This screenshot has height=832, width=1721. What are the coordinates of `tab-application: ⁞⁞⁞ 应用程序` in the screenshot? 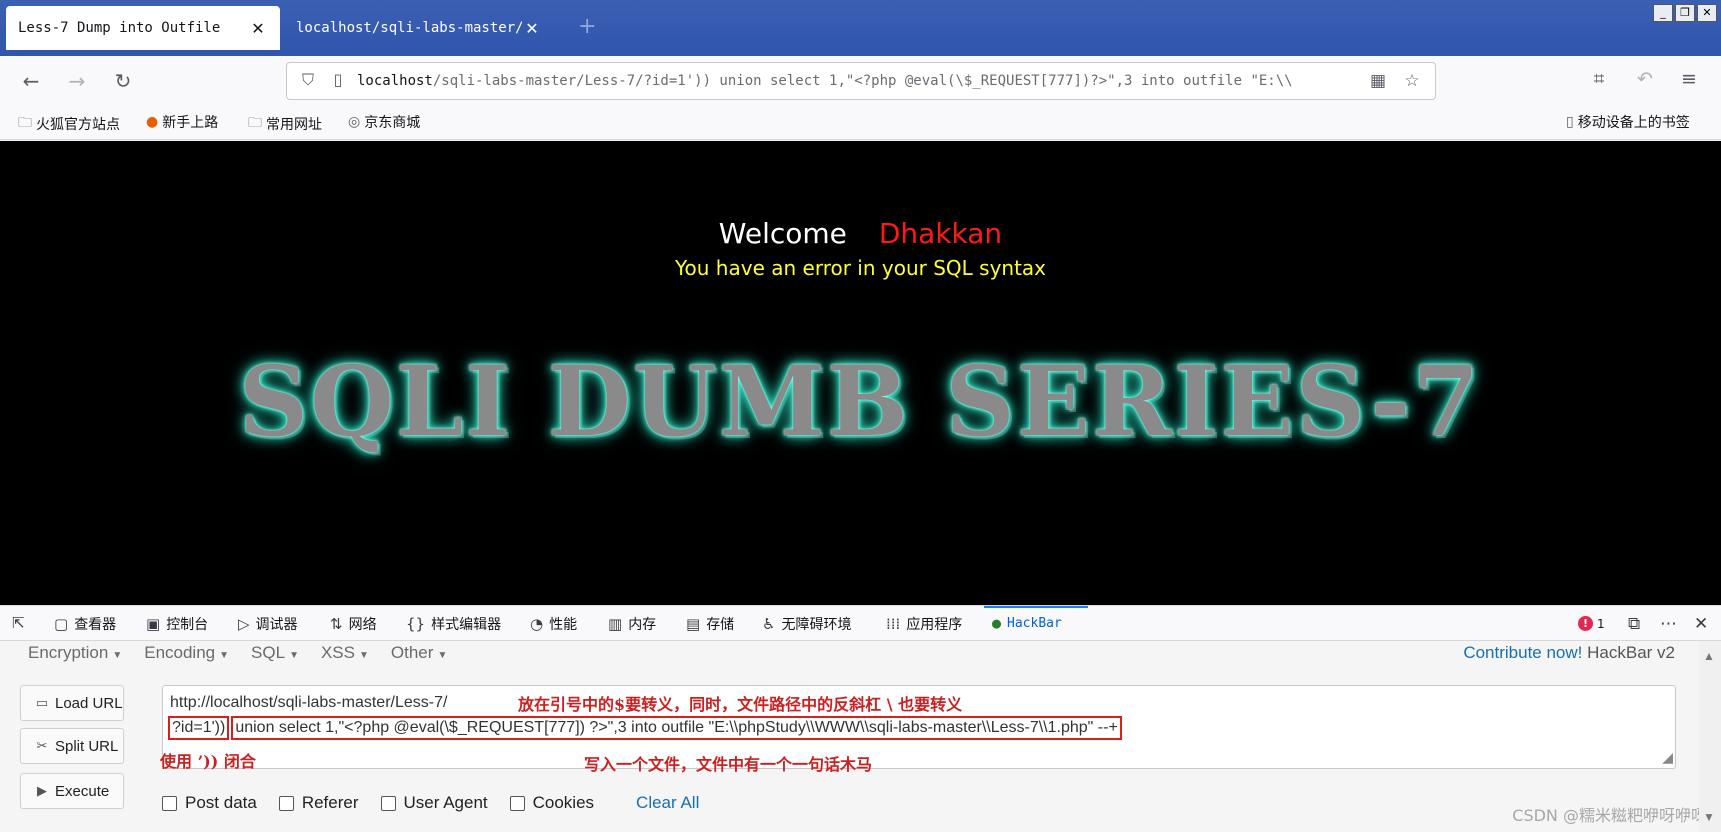 It's located at (924, 624).